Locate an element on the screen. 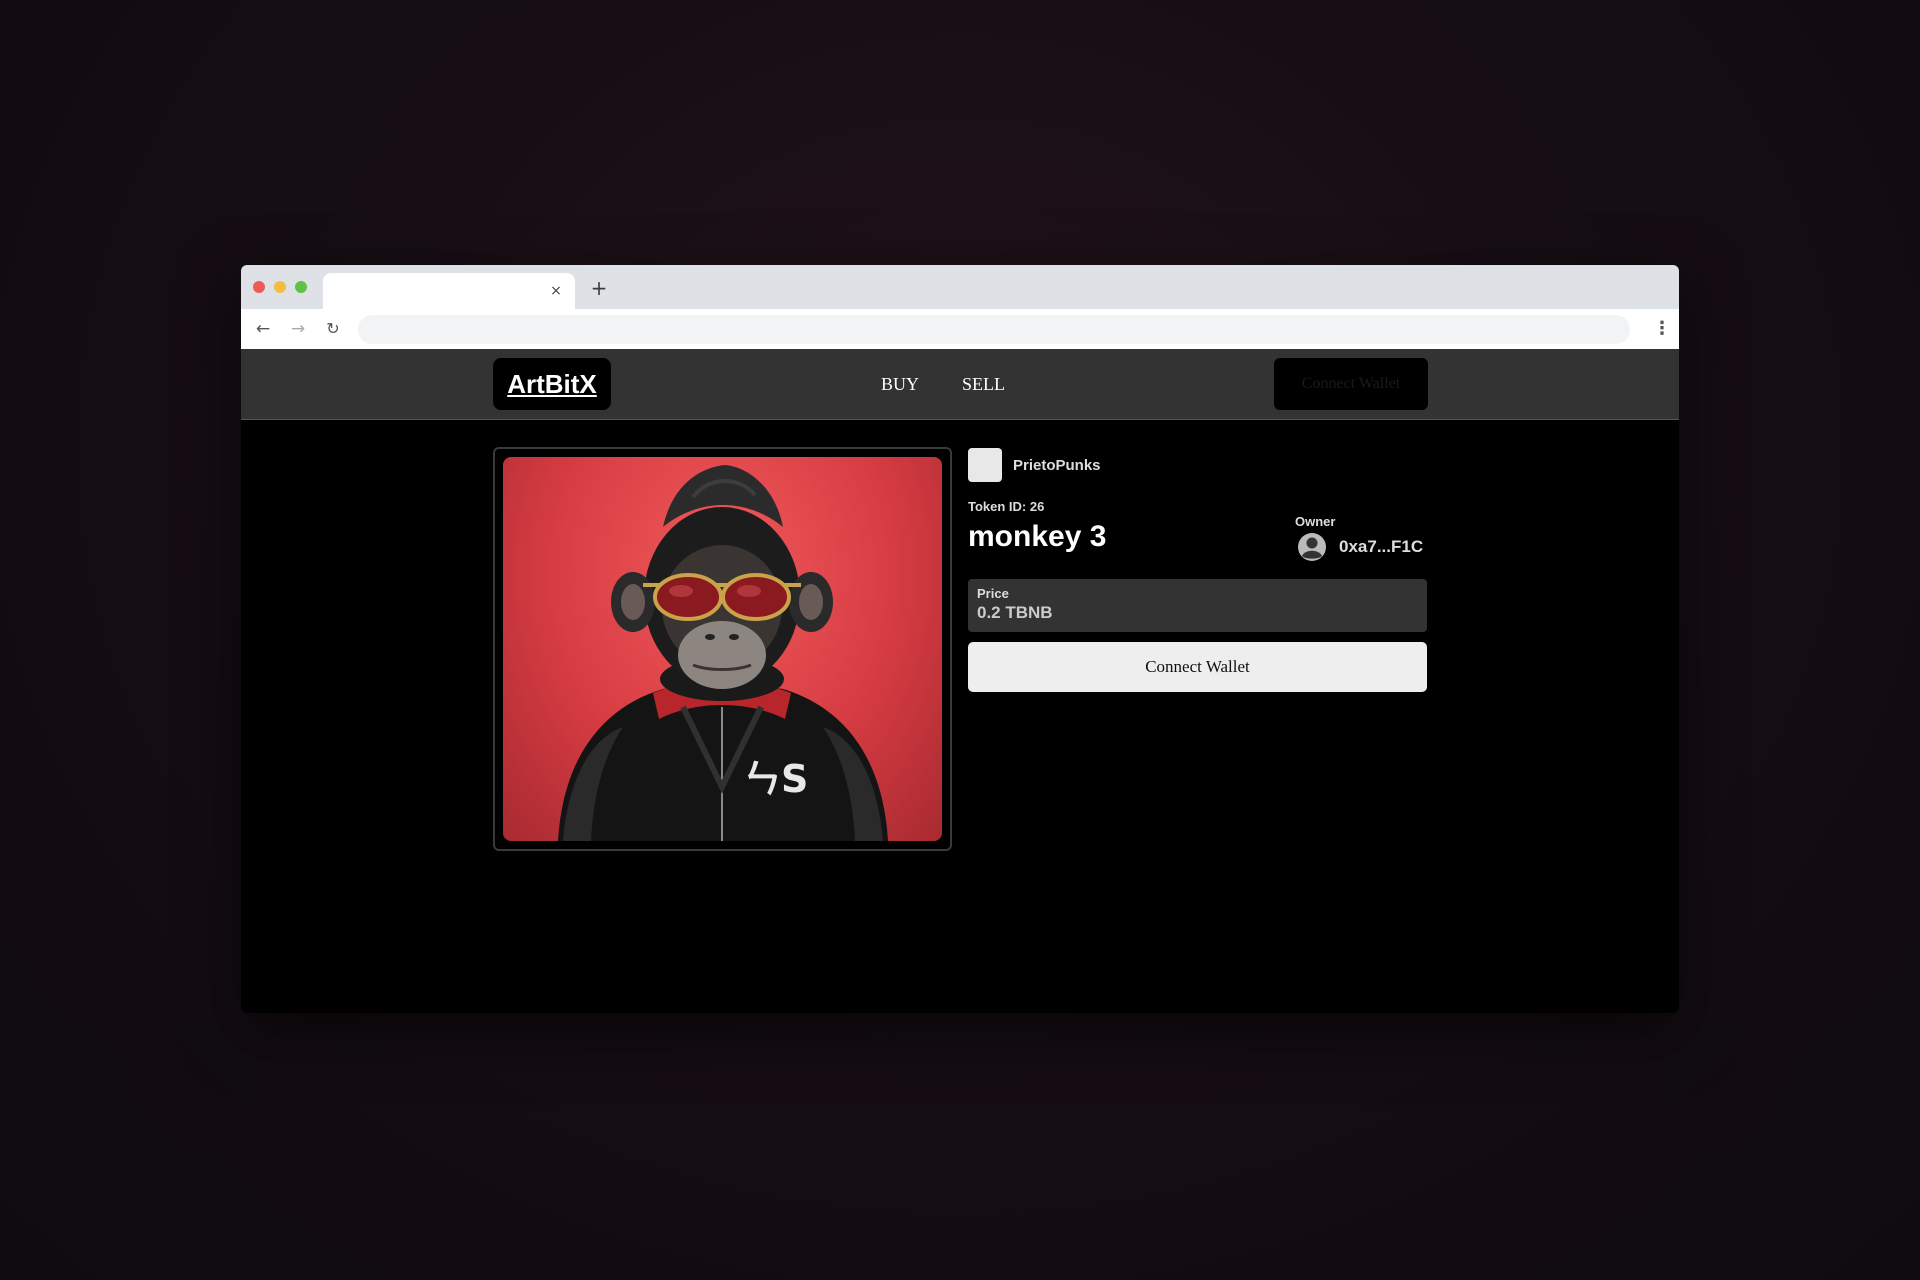  forward-icon: → is located at coordinates (298, 329).